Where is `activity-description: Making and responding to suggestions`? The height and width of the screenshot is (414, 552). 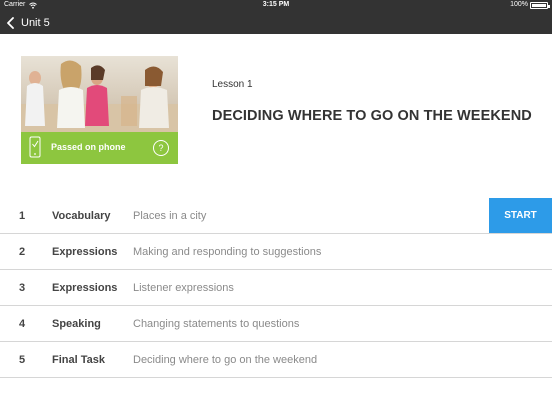
activity-description: Making and responding to suggestions is located at coordinates (227, 252).